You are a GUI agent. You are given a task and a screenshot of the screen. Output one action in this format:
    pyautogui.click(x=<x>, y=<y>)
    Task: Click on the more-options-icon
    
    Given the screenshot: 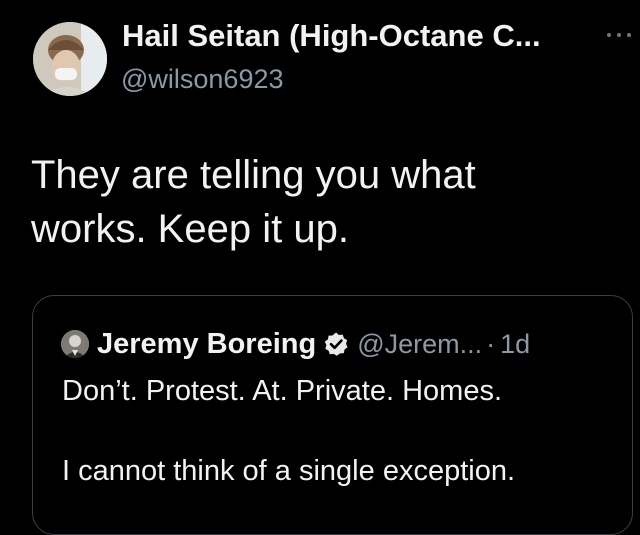 What is the action you would take?
    pyautogui.click(x=619, y=35)
    